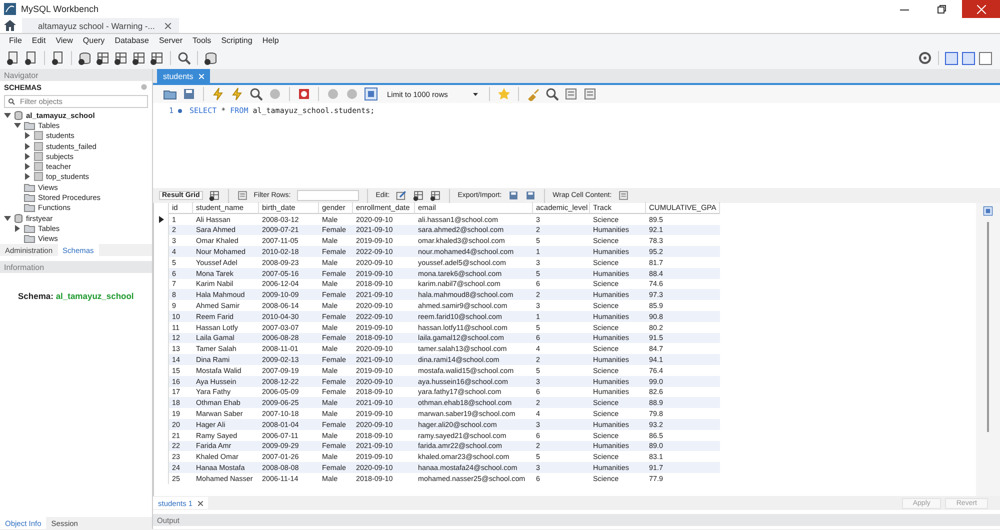 The width and height of the screenshot is (1000, 530). Describe the element at coordinates (60, 9) in the screenshot. I see `window-title: MySQL Workbench` at that location.